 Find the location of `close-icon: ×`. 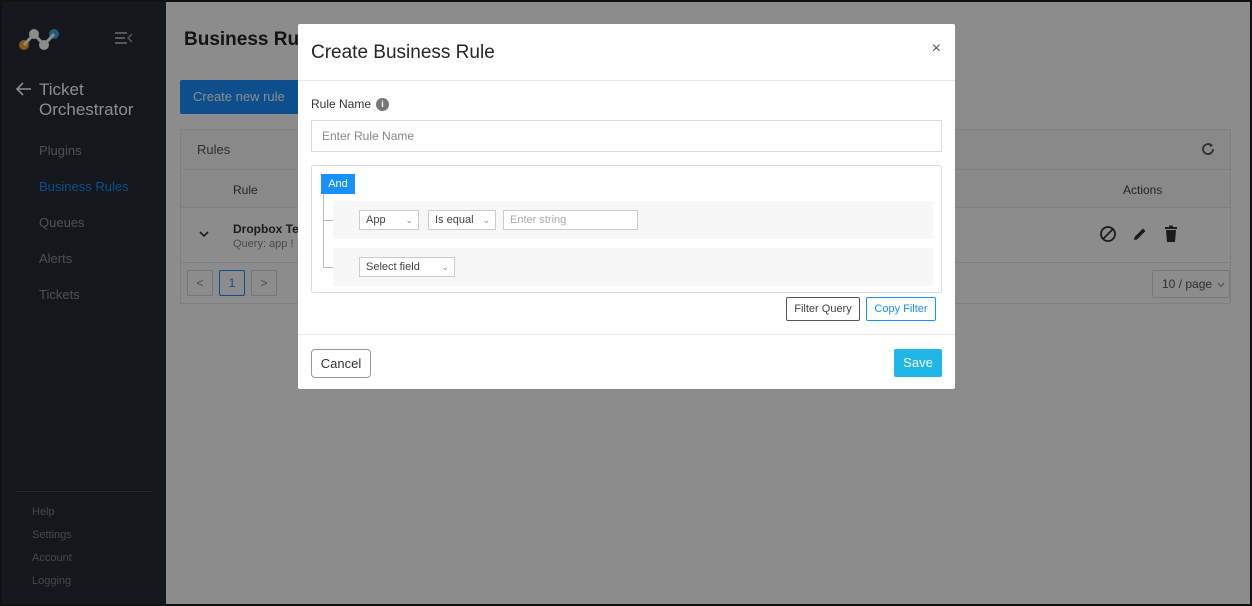

close-icon: × is located at coordinates (936, 49).